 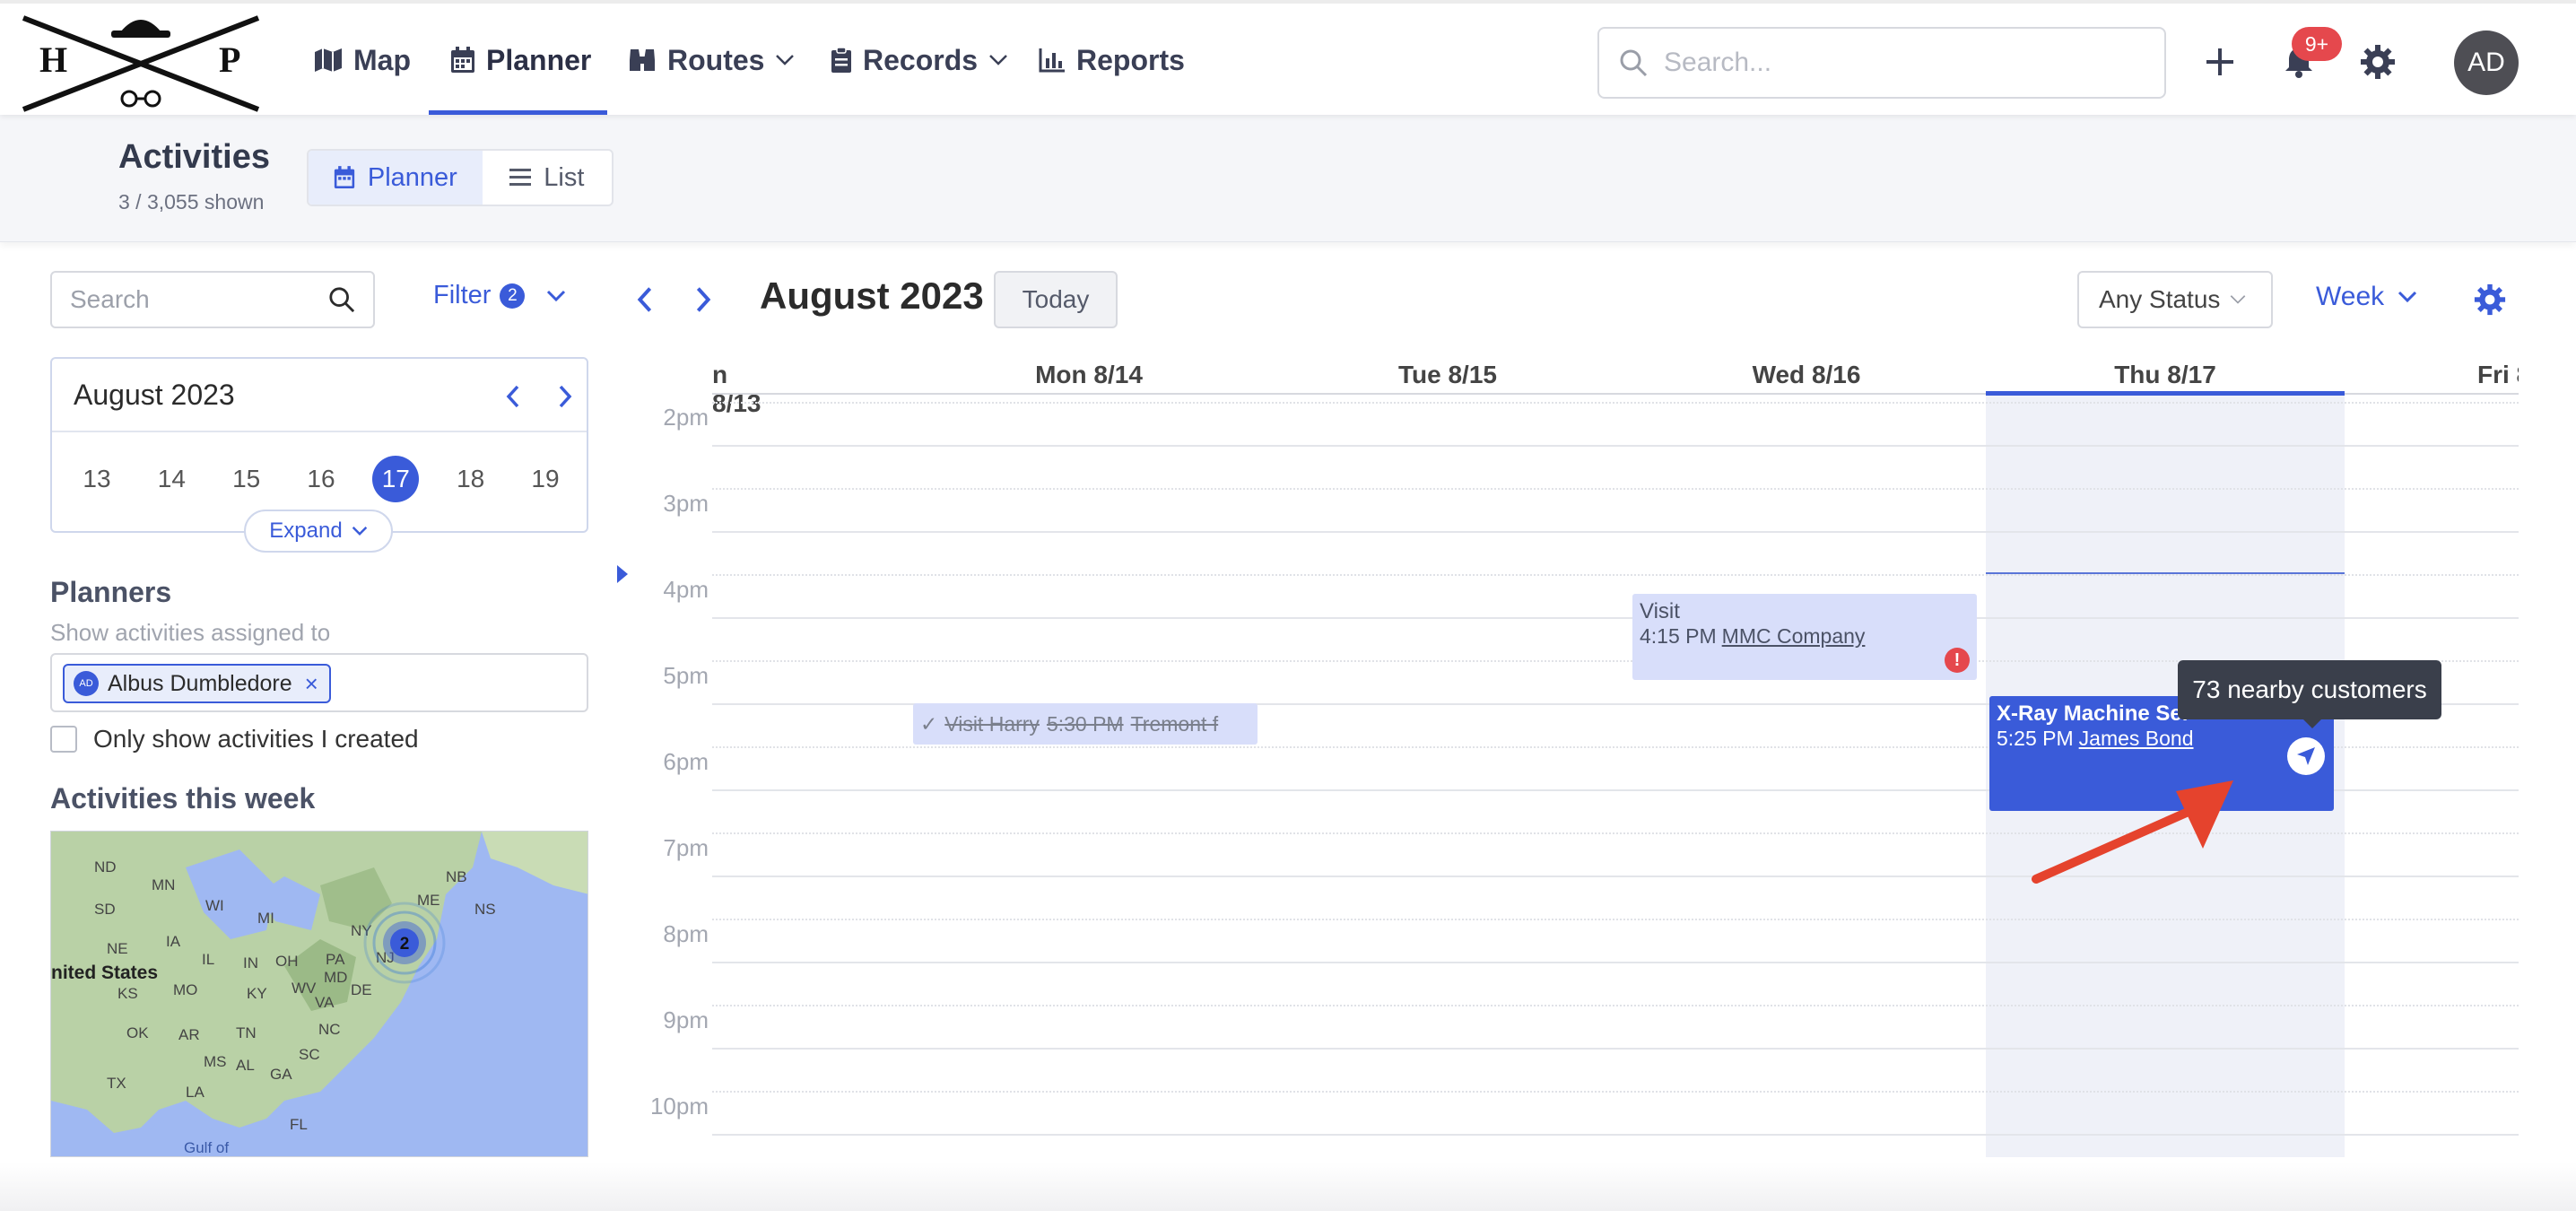 I want to click on hour-label: 3pm, so click(x=686, y=504).